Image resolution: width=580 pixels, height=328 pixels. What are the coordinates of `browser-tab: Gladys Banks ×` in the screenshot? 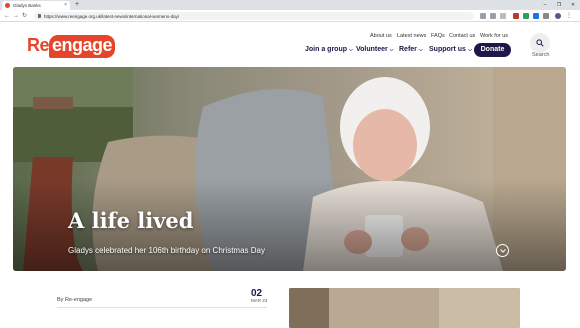 It's located at (36, 5).